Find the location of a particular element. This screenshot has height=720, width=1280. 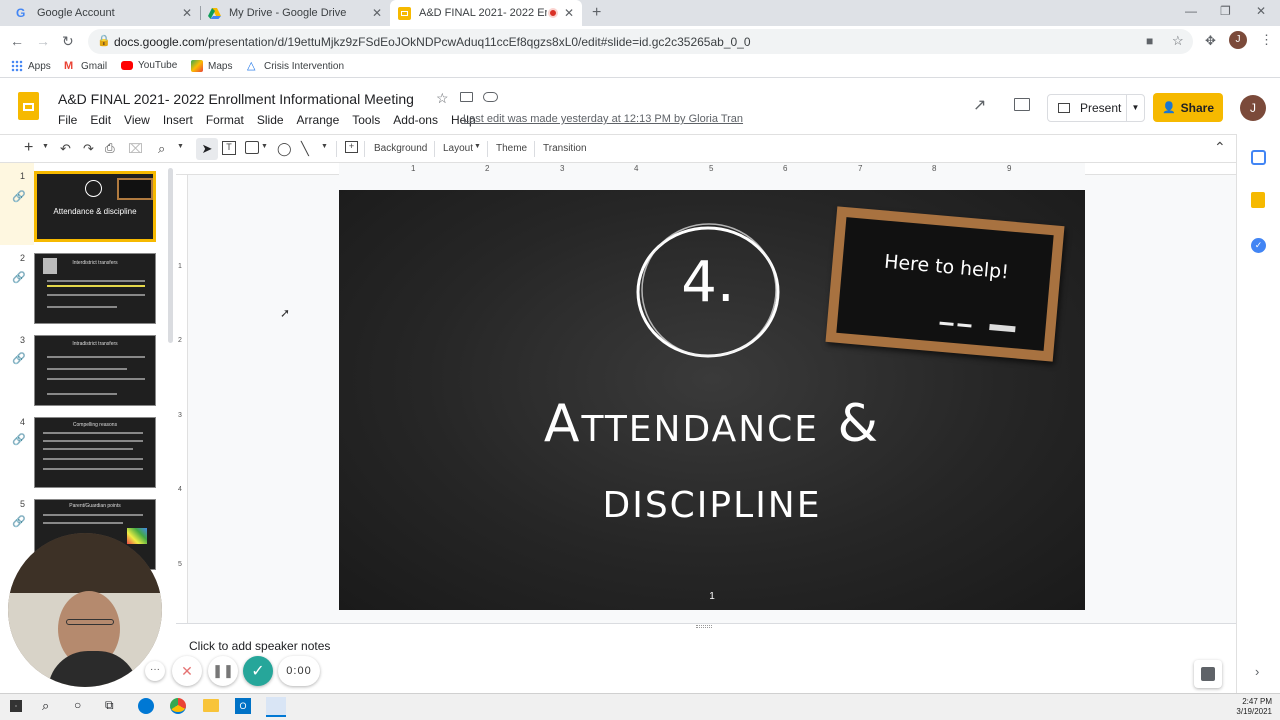

transition-button: Transition is located at coordinates (565, 148).